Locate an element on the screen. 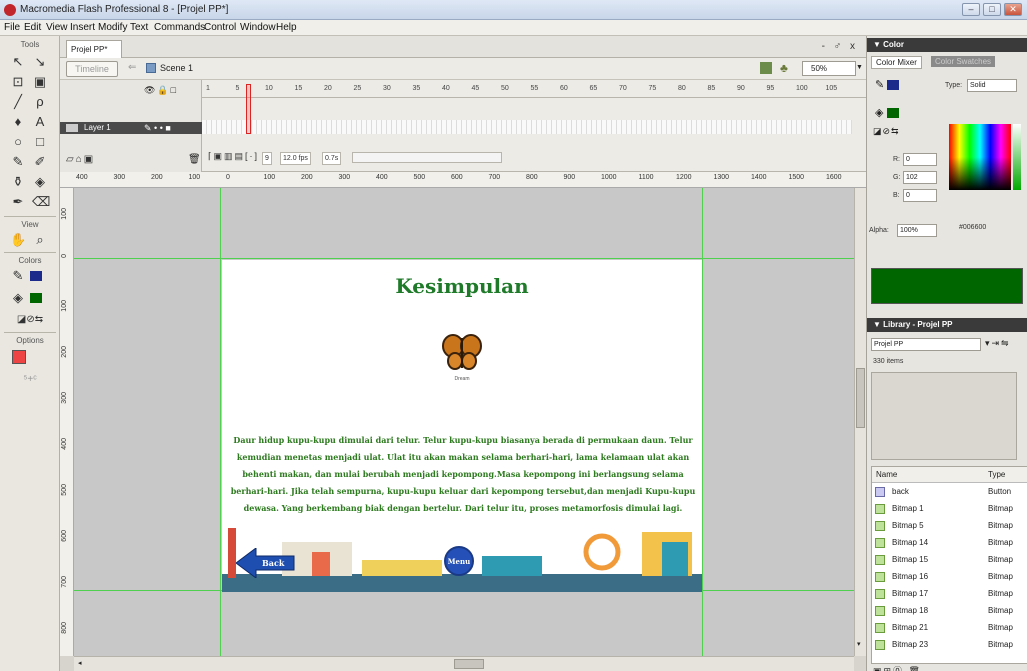  menu-button-label: Menu is located at coordinates (459, 561).